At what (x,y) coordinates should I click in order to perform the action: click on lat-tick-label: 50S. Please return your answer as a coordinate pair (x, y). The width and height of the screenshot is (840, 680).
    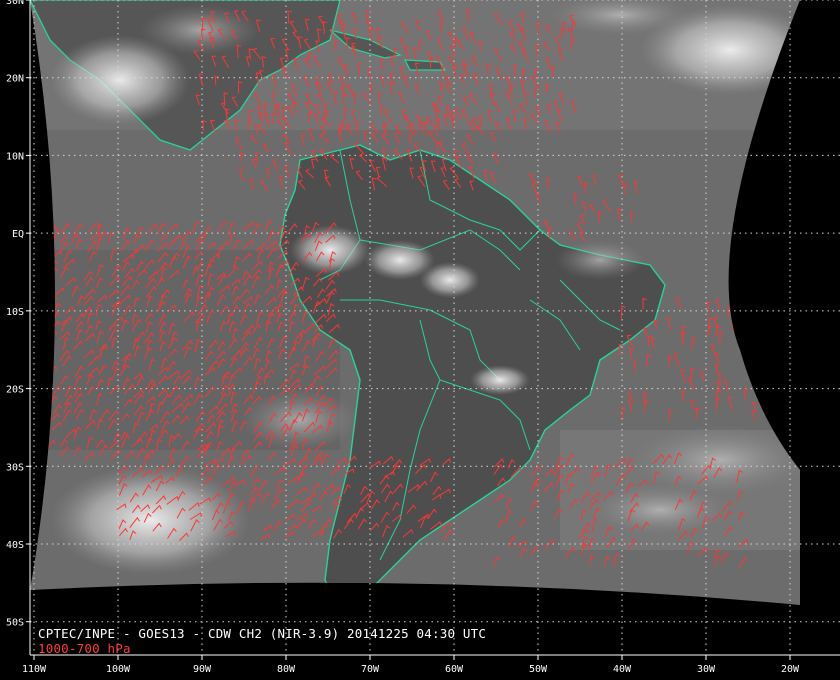
    Looking at the image, I should click on (15, 623).